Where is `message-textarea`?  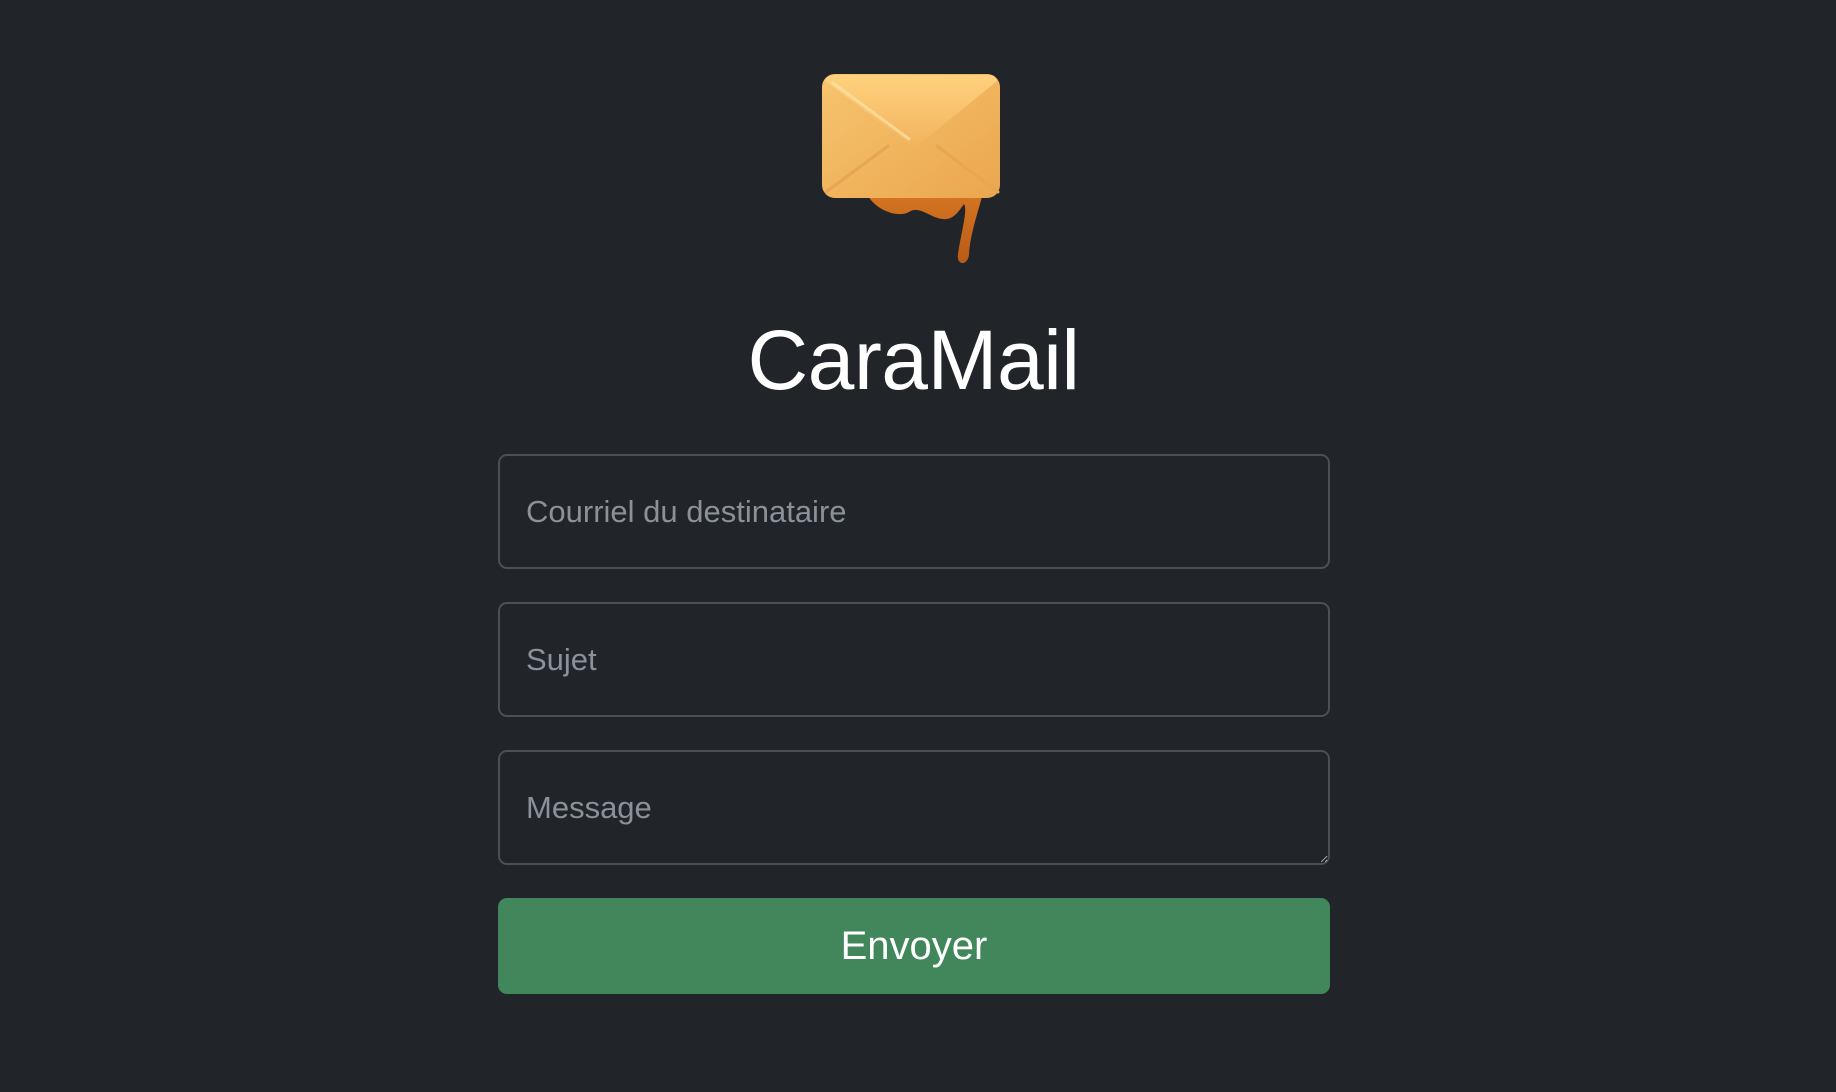
message-textarea is located at coordinates (914, 807).